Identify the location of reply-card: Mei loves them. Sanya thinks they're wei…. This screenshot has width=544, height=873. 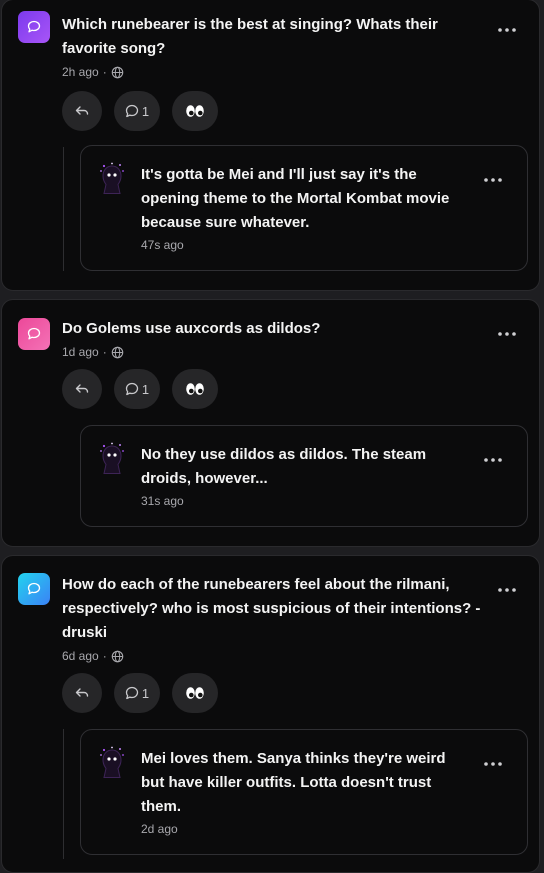
(304, 792).